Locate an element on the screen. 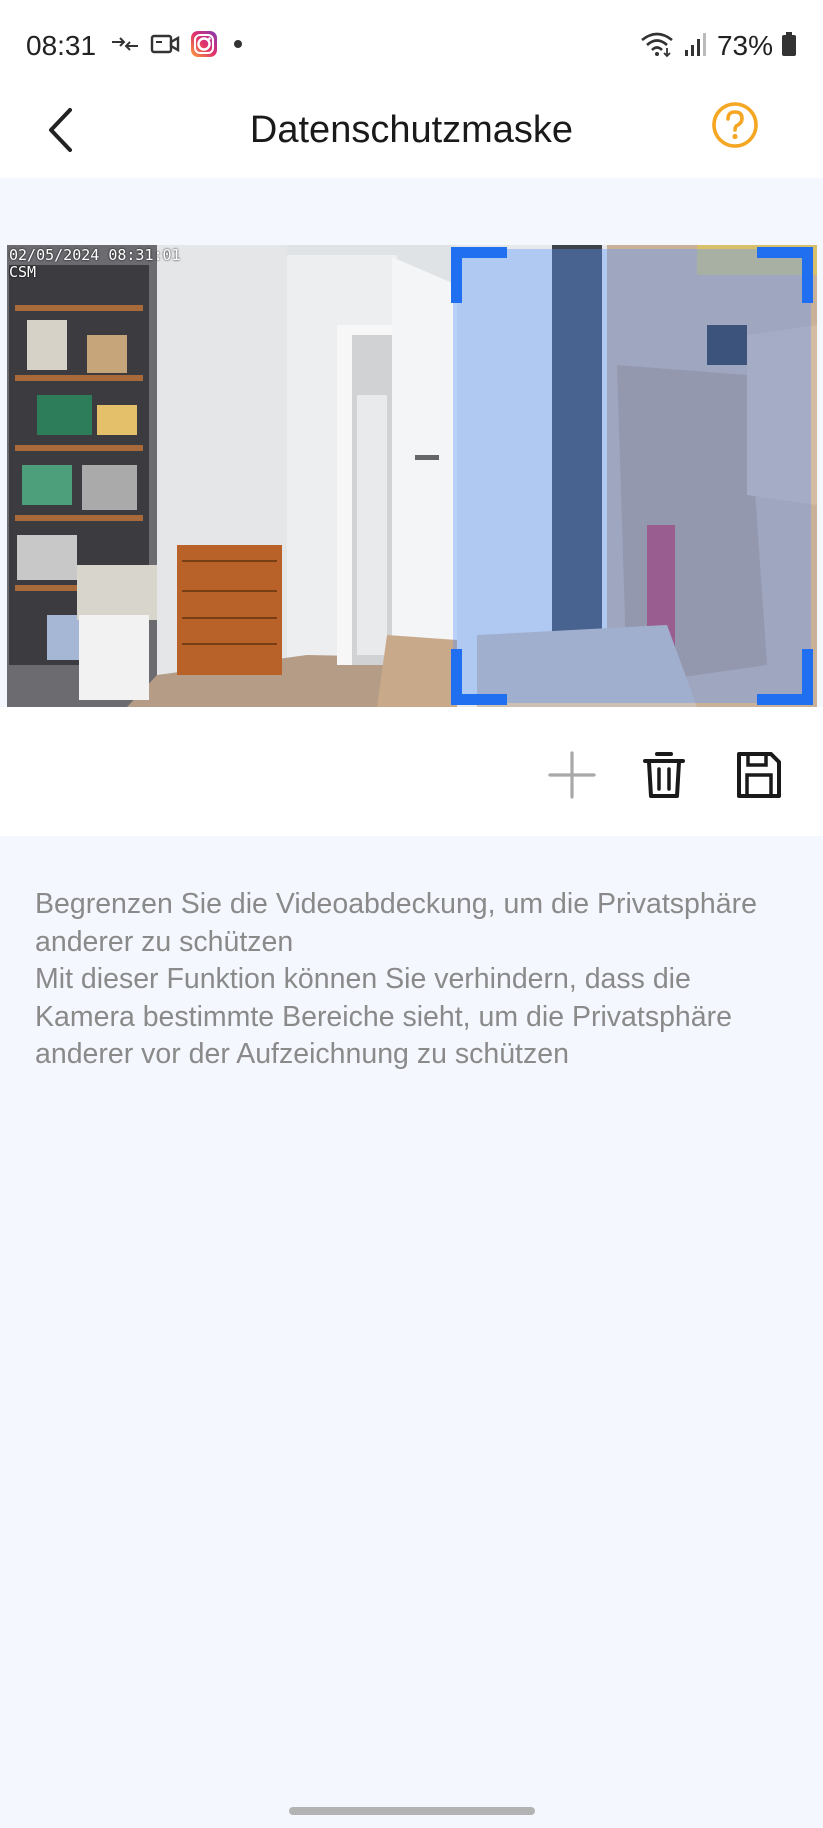 The width and height of the screenshot is (823, 1828). mask-resize-handle-bottom-left is located at coordinates (479, 677).